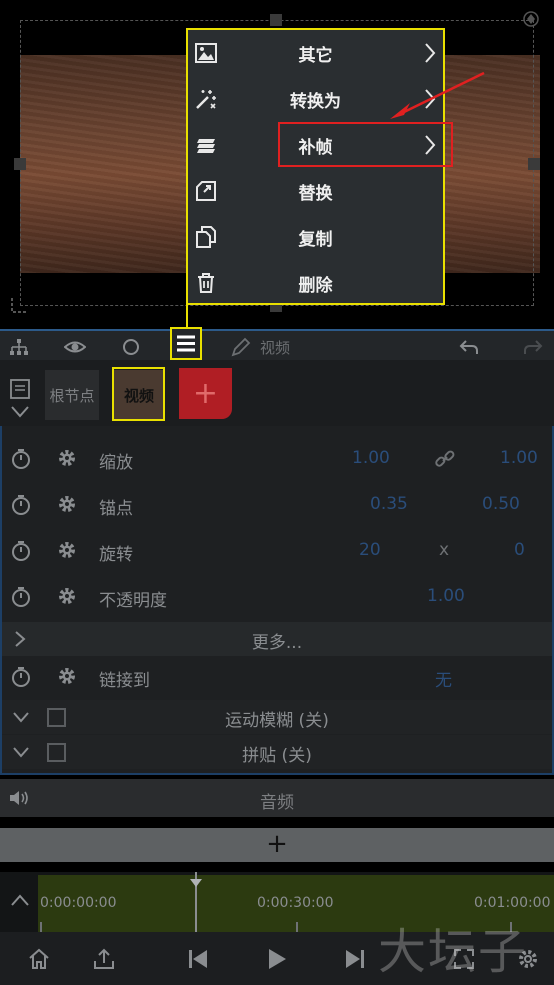  What do you see at coordinates (116, 463) in the screenshot?
I see `property-label: 缩放` at bounding box center [116, 463].